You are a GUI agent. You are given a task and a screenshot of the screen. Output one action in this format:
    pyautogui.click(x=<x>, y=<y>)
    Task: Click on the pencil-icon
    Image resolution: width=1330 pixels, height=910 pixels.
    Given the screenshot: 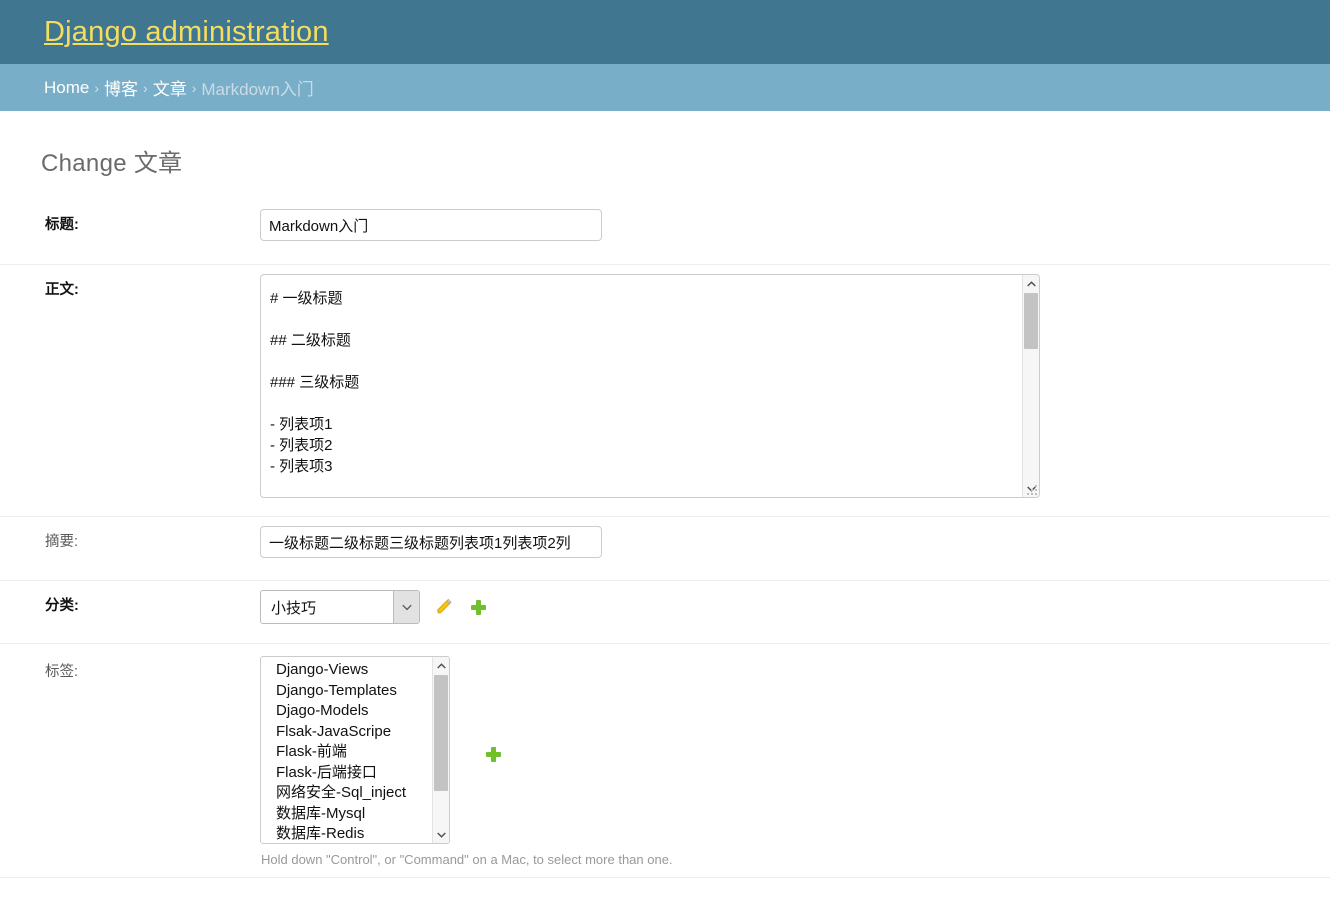 What is the action you would take?
    pyautogui.click(x=444, y=606)
    